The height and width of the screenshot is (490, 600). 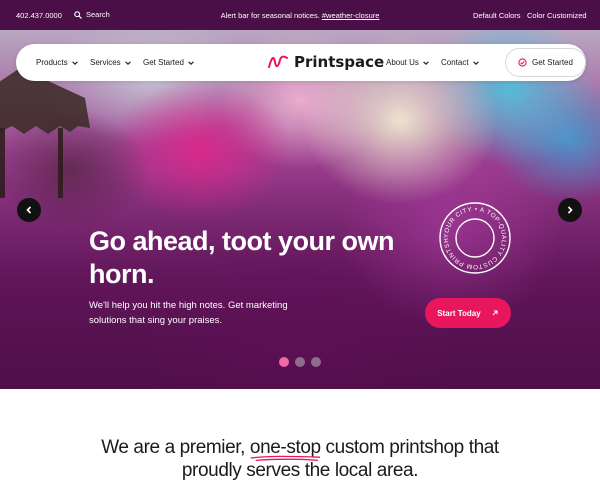 I want to click on nav-about-label: About Us, so click(x=402, y=62).